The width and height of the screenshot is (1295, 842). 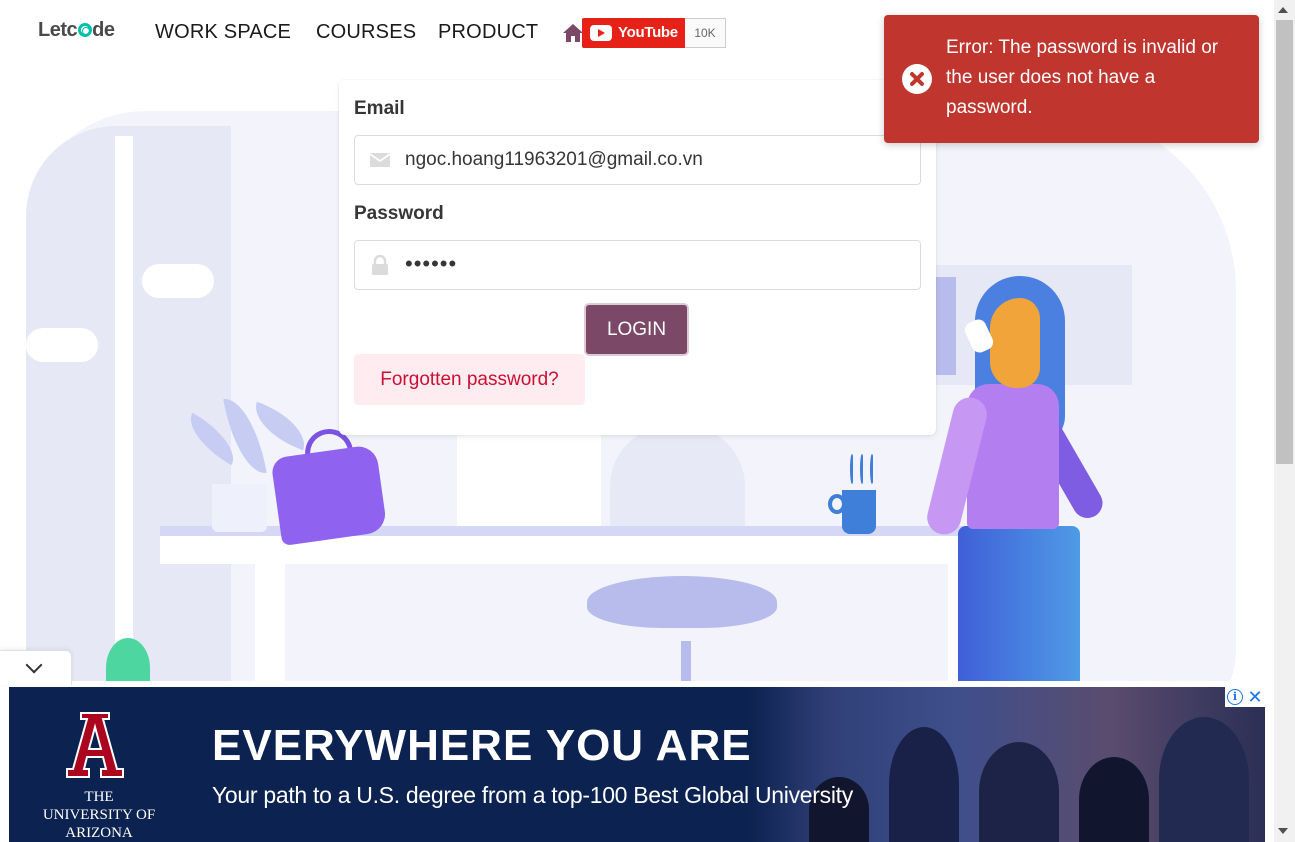 What do you see at coordinates (648, 32) in the screenshot?
I see `youtube-label: YouTube` at bounding box center [648, 32].